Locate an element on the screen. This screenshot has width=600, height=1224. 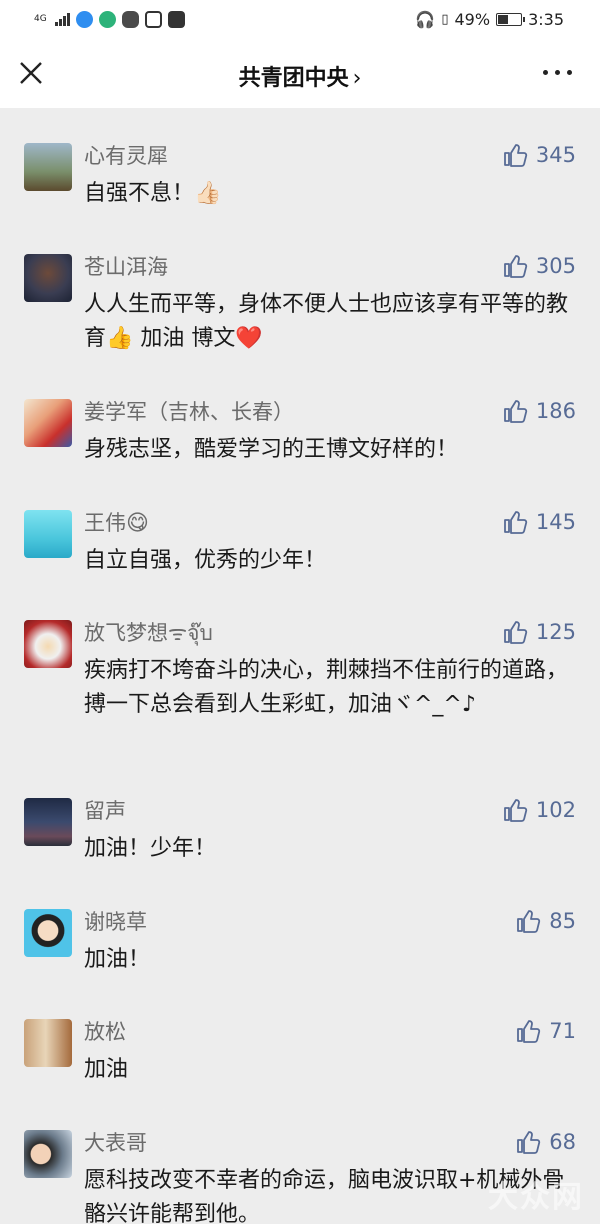
nav-bar: 共青团中央 › is located at coordinates (300, 73).